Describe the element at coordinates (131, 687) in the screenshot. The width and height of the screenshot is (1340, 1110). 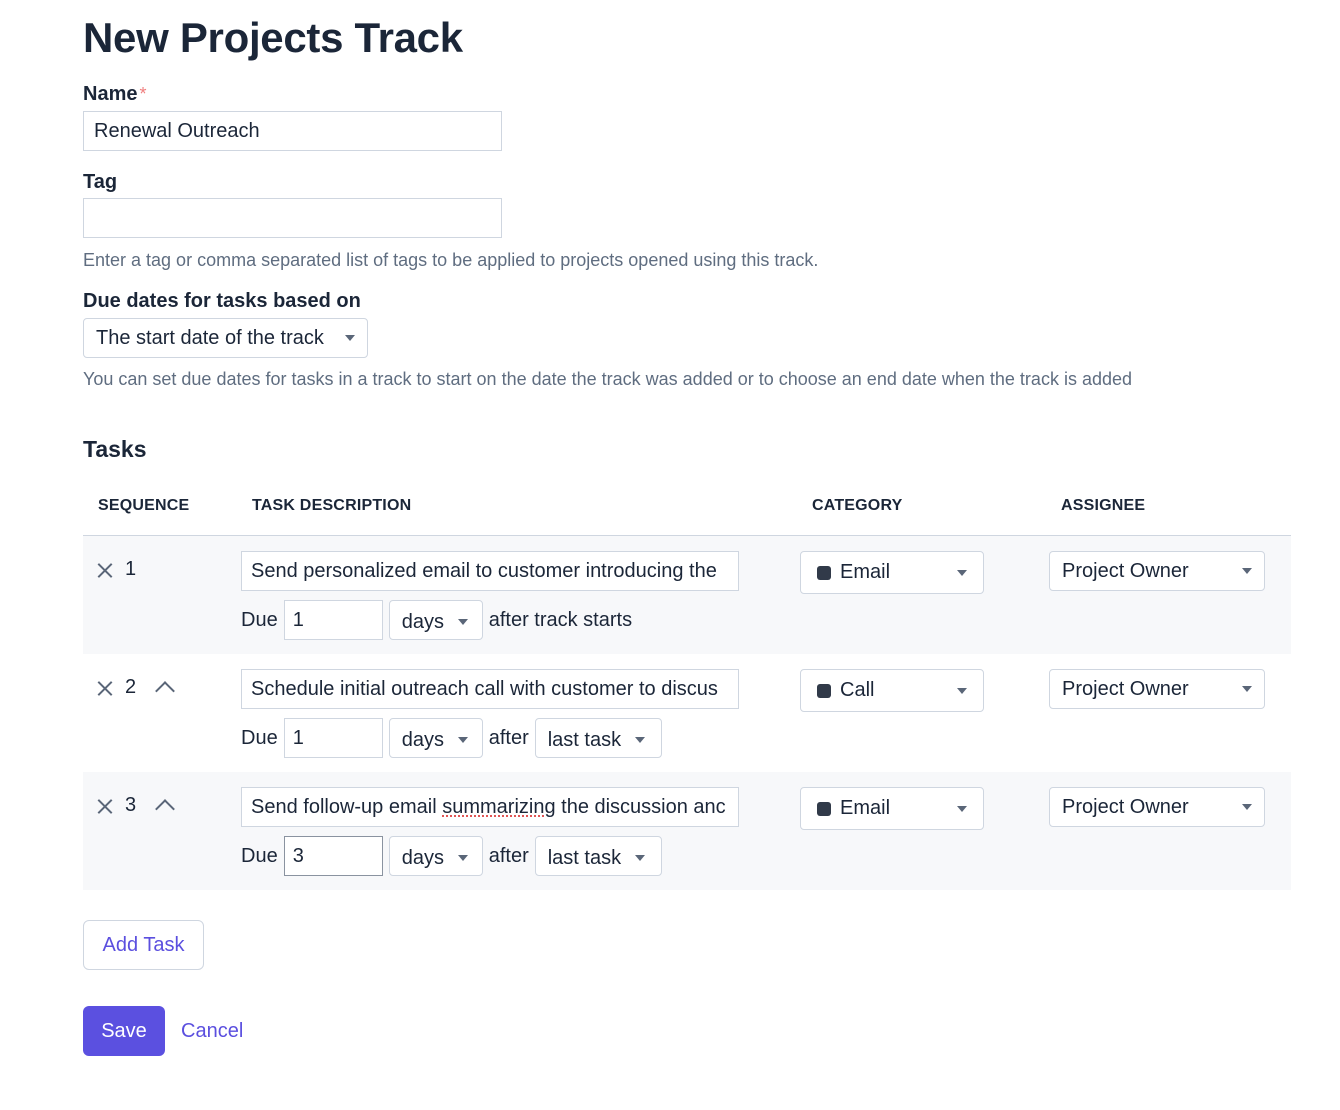
I see `sequence-number: 2` at that location.